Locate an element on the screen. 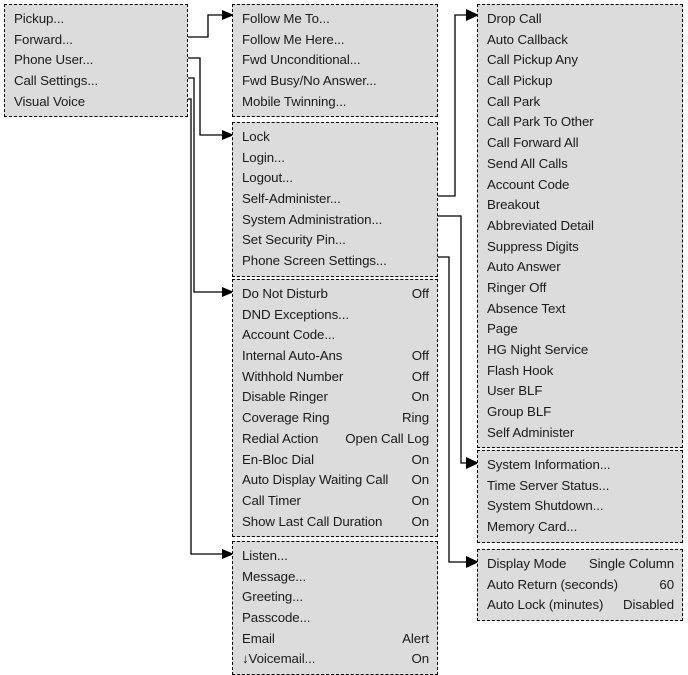 This screenshot has height=675, width=688. menu-item-label: HG Night Service is located at coordinates (538, 349).